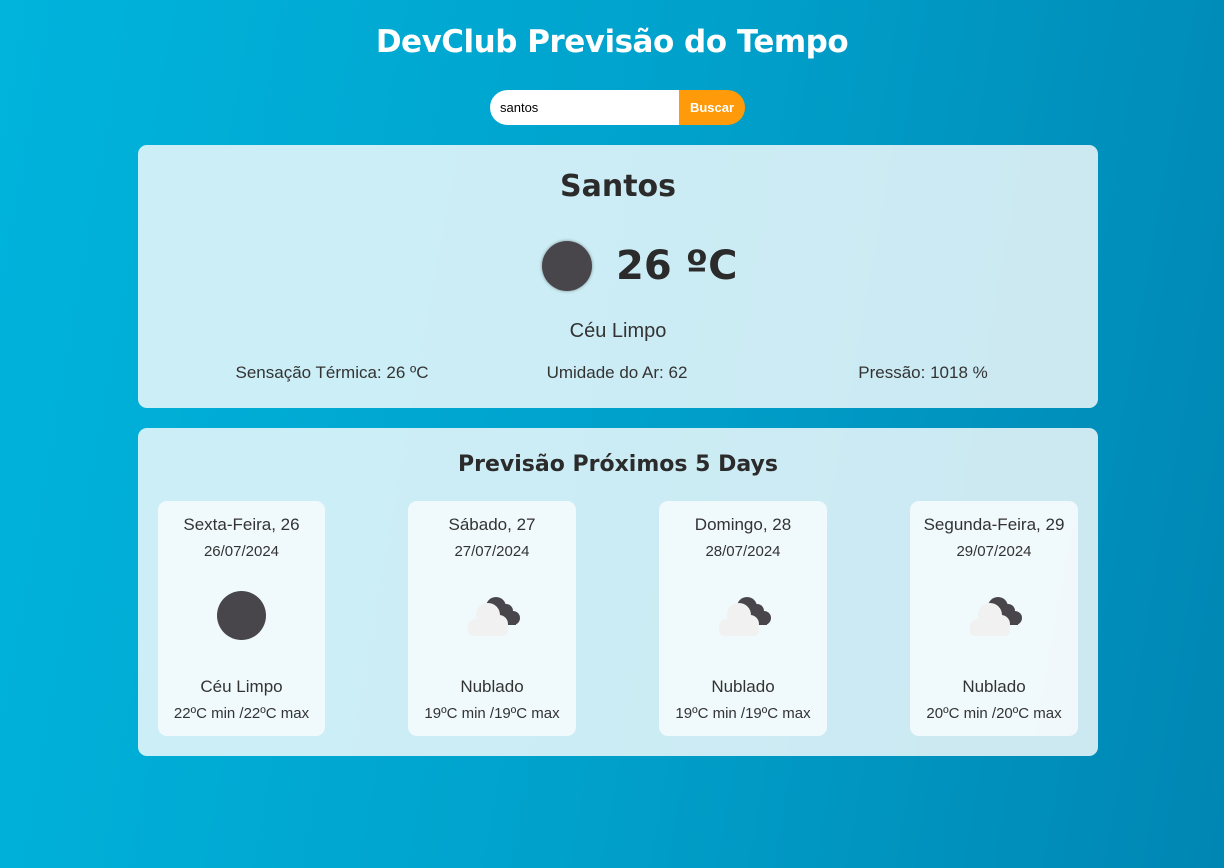 Image resolution: width=1224 pixels, height=868 pixels. I want to click on forecast-day-date: 26/07/2024, so click(241, 551).